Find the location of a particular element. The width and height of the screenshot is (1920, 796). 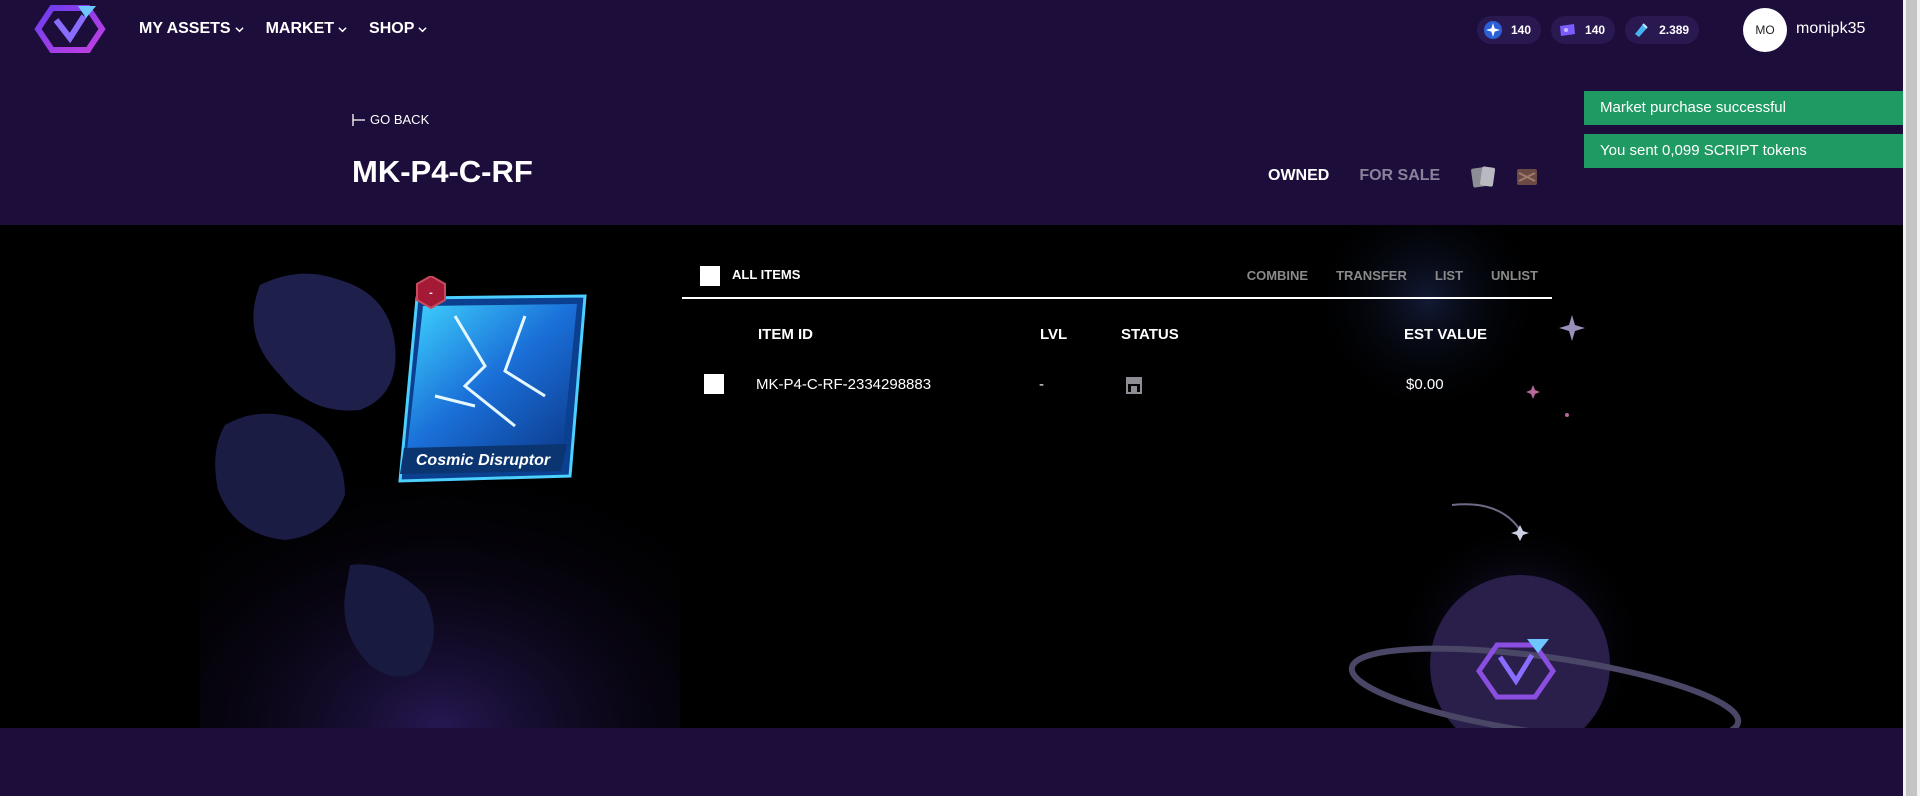

game-logo-icon is located at coordinates (70, 29).